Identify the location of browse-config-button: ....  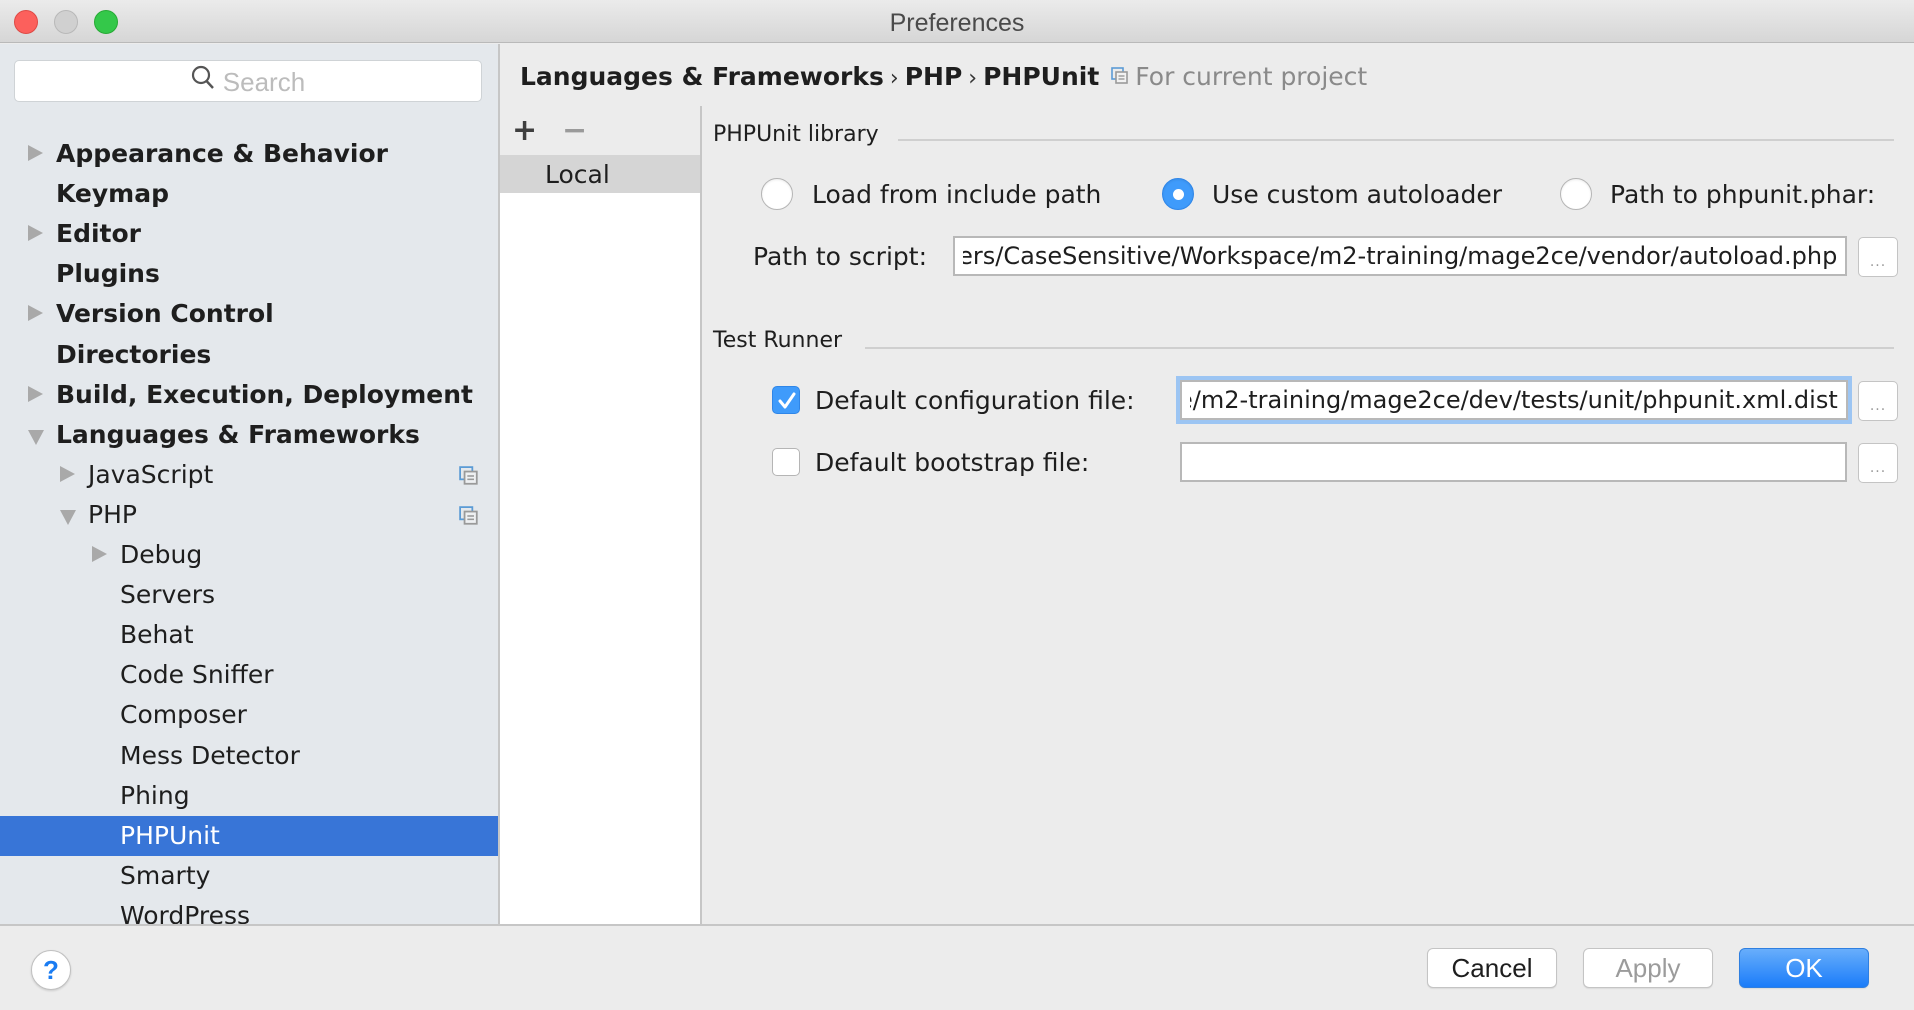
(1878, 401).